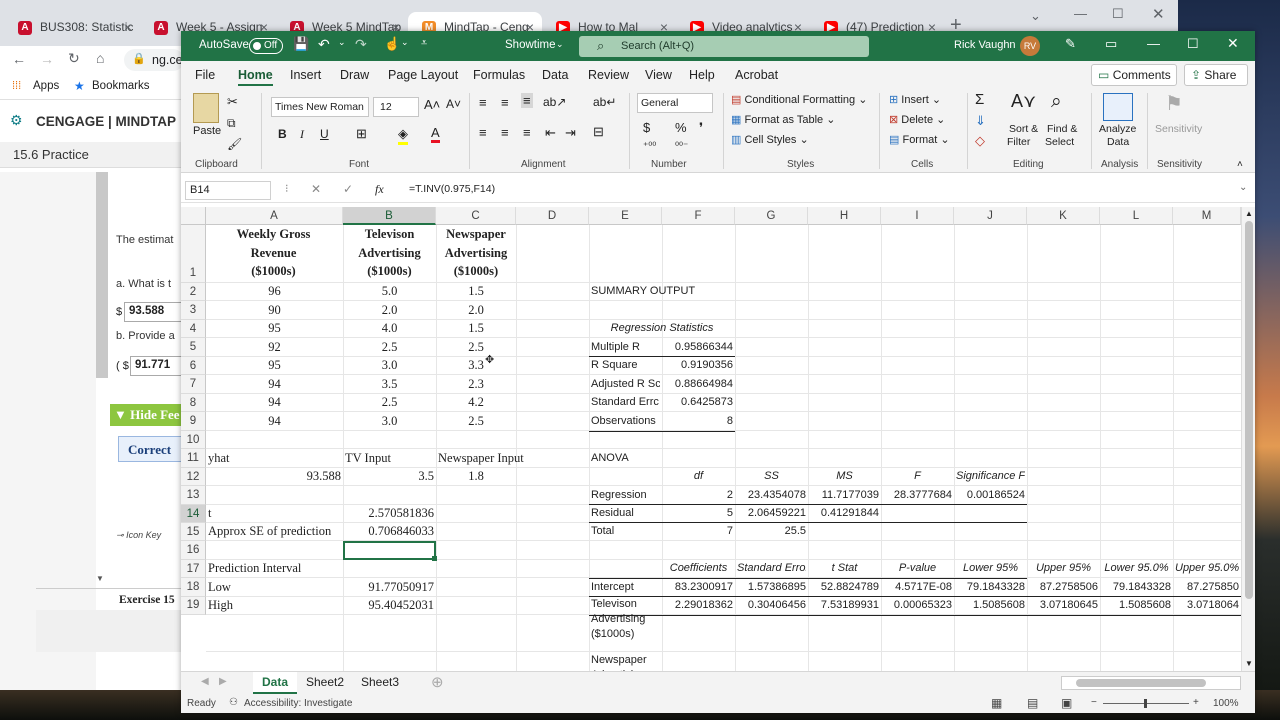 The width and height of the screenshot is (1280, 720). I want to click on cell-j18: 79.1843328, so click(990, 587).